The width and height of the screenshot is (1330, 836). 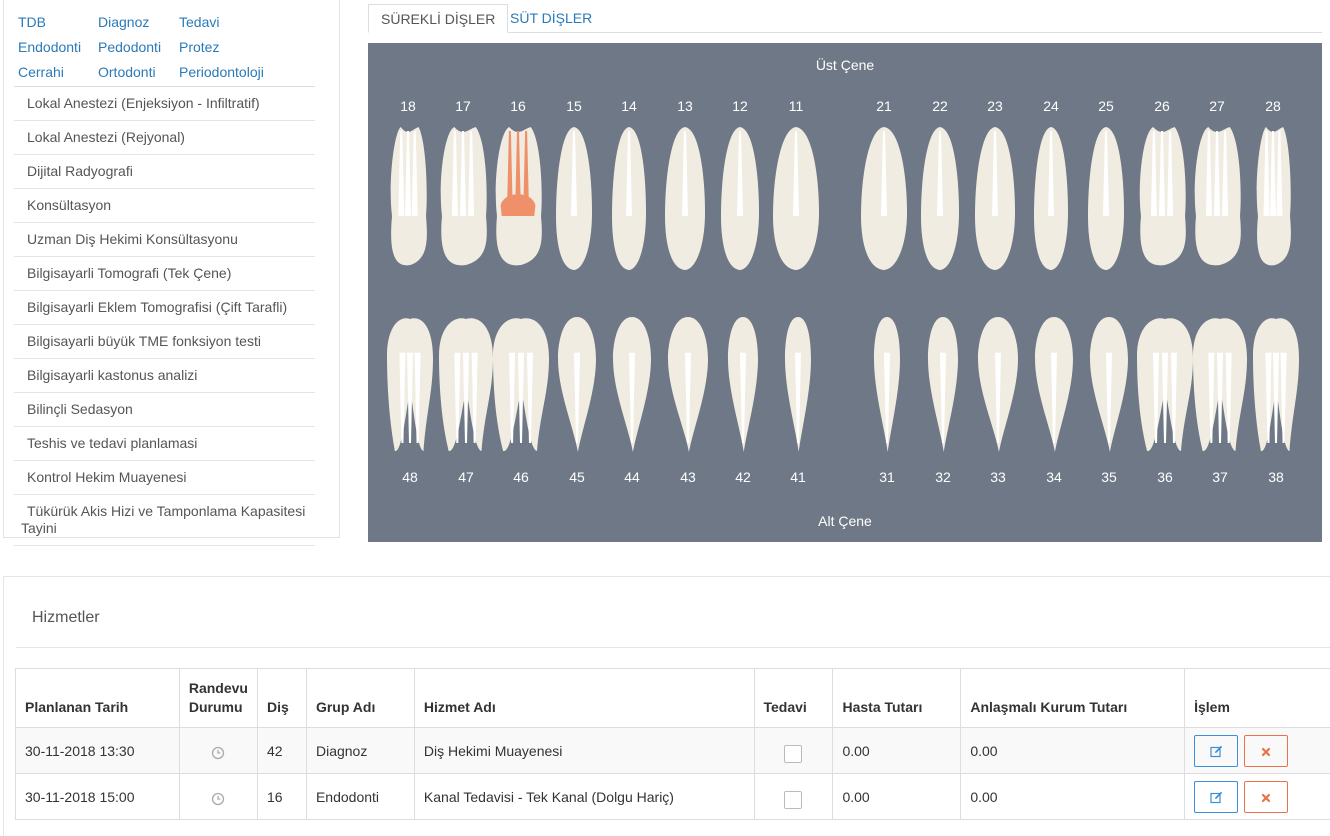 I want to click on service-item: Kontrol Hekim Muayenesi, so click(x=164, y=478).